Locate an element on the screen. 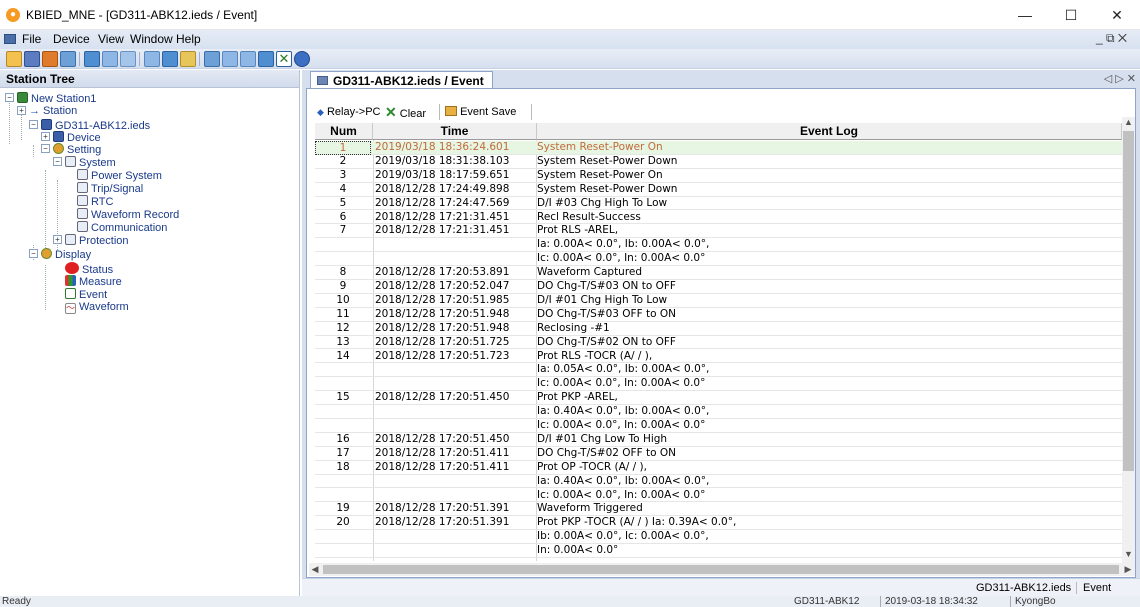 The height and width of the screenshot is (607, 1140). expand-root-toggle: − is located at coordinates (9, 97).